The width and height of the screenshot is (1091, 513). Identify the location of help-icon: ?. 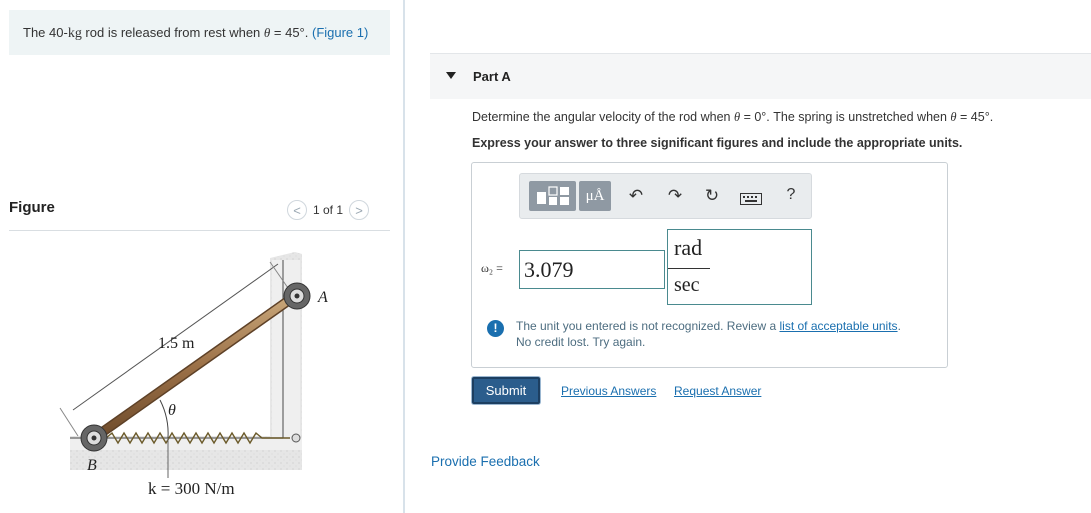
(791, 195).